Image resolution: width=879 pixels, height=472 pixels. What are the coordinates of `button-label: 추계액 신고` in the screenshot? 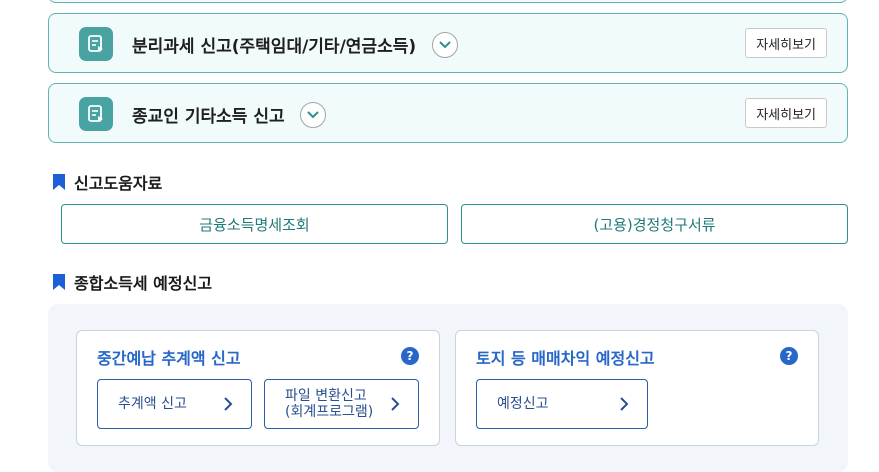 It's located at (152, 404).